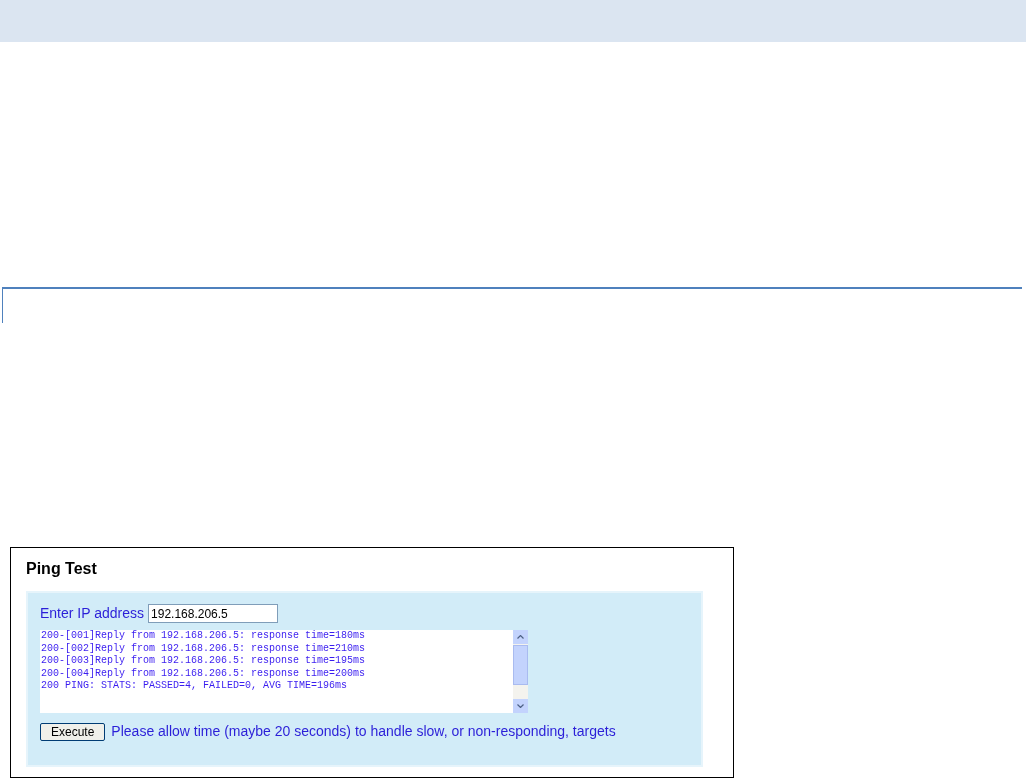  I want to click on chevron-down-icon, so click(520, 706).